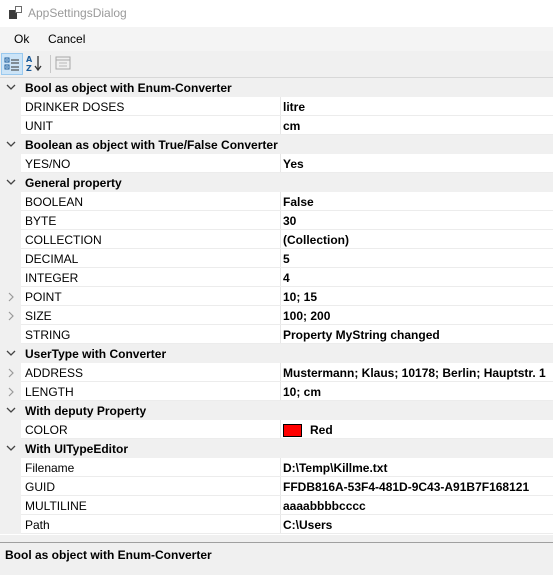 Image resolution: width=553 pixels, height=575 pixels. What do you see at coordinates (276, 106) in the screenshot?
I see `property-row: DRINKER DOSES litre` at bounding box center [276, 106].